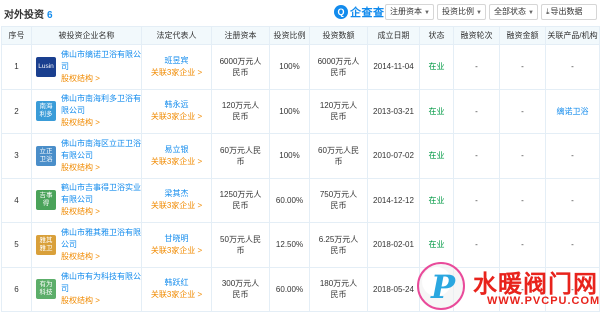 This screenshot has width=600, height=315. Describe the element at coordinates (393, 245) in the screenshot. I see `established-date: 2018-02-01` at that location.